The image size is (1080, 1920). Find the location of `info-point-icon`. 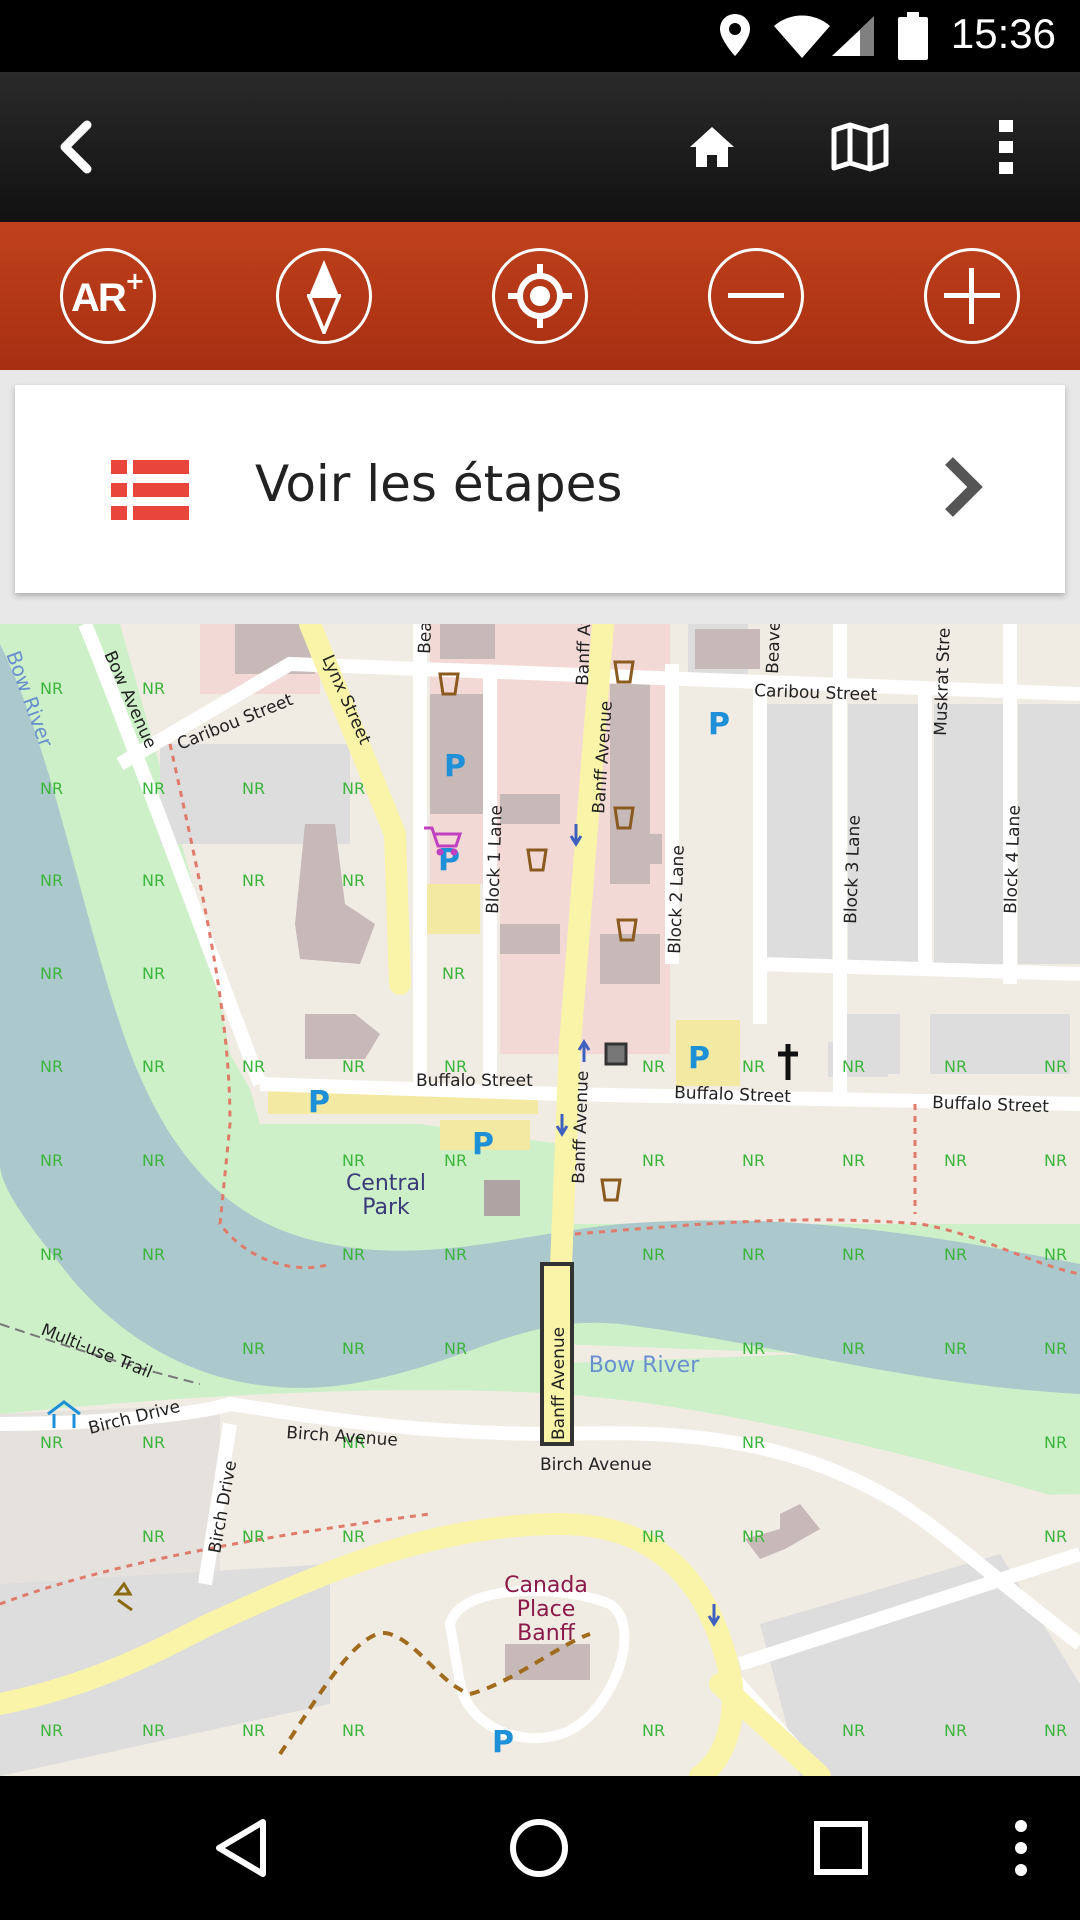

info-point-icon is located at coordinates (616, 1054).